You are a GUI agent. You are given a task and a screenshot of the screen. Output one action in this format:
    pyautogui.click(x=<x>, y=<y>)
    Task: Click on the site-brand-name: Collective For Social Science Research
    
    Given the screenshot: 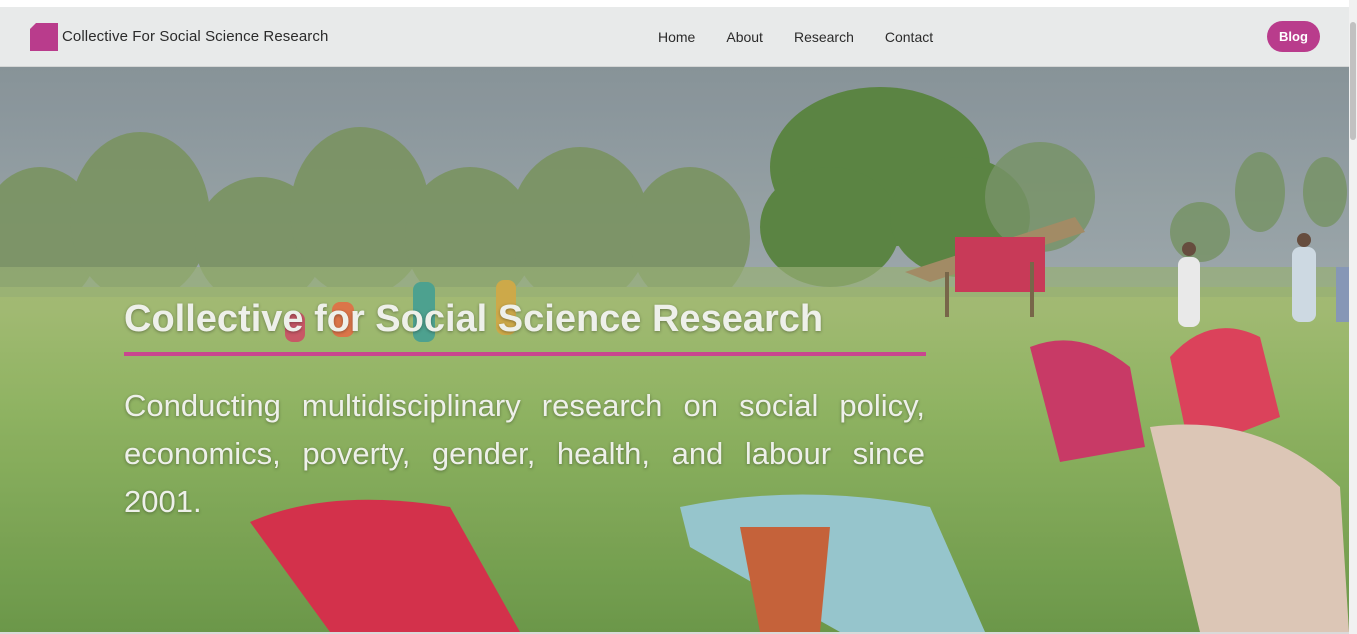 What is the action you would take?
    pyautogui.click(x=195, y=36)
    